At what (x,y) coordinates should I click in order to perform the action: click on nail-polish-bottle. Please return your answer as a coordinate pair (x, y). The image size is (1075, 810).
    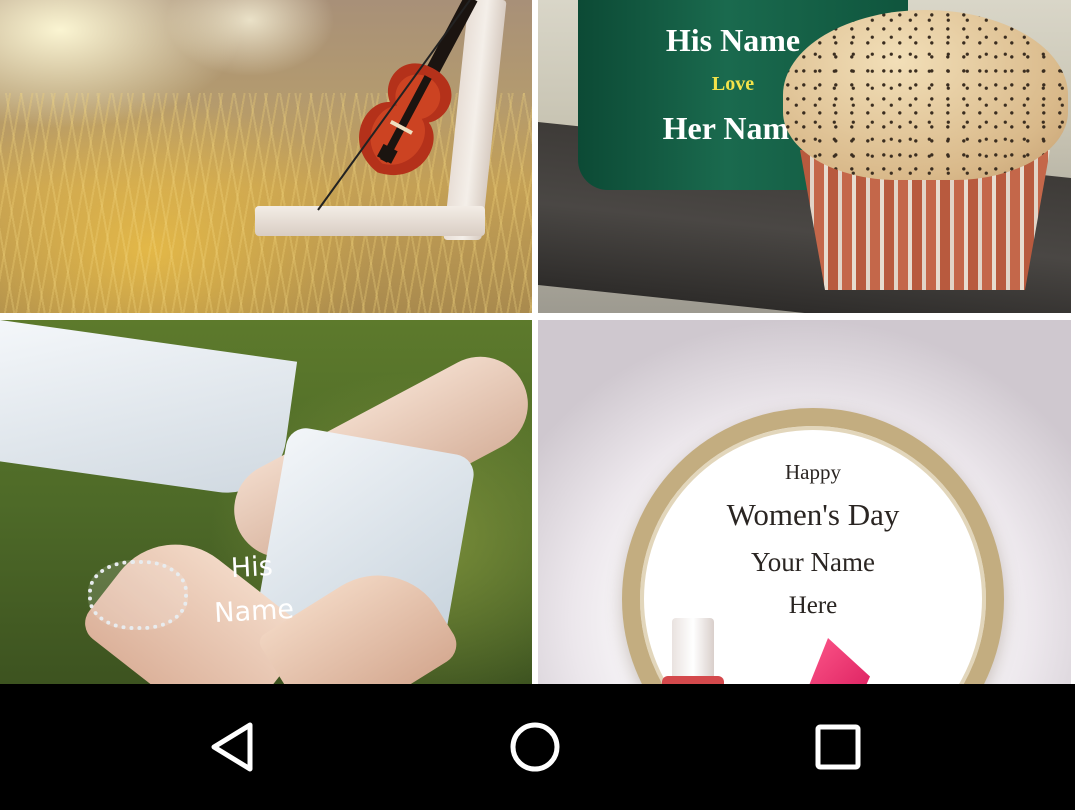
    Looking at the image, I should click on (693, 680).